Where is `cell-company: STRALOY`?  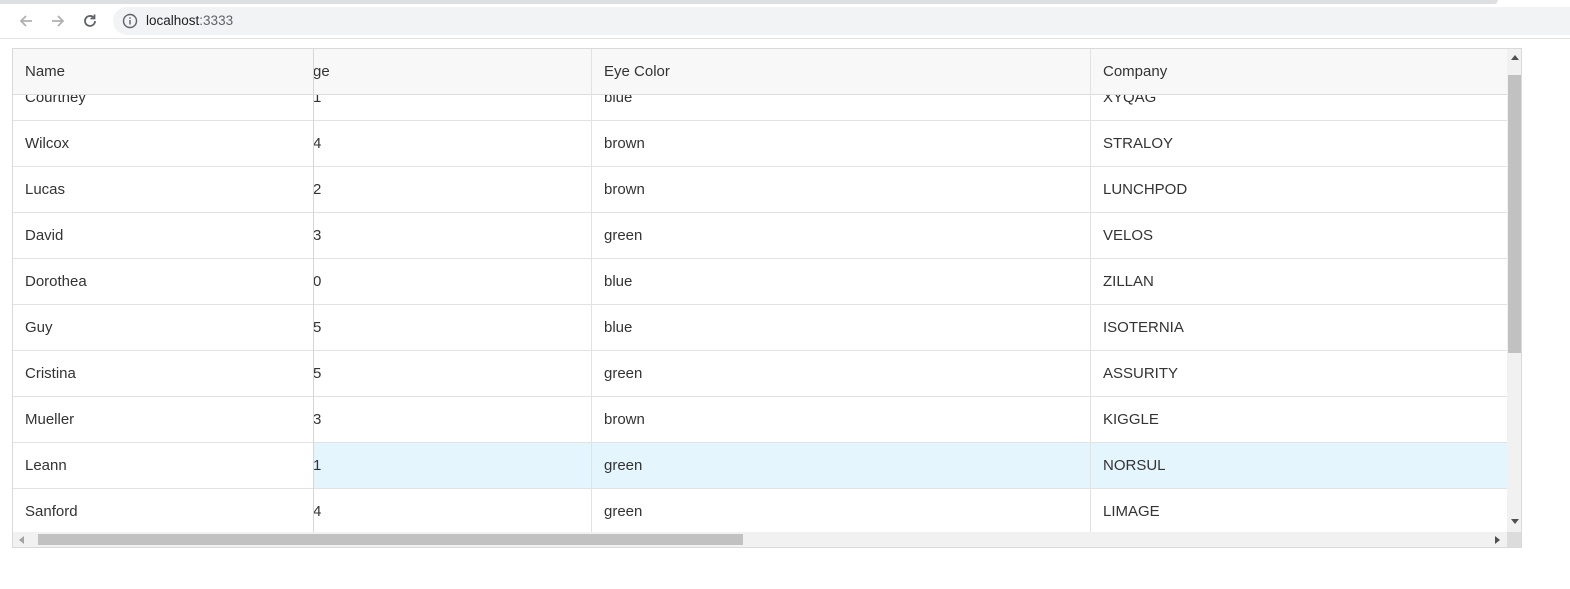 cell-company: STRALOY is located at coordinates (1298, 143).